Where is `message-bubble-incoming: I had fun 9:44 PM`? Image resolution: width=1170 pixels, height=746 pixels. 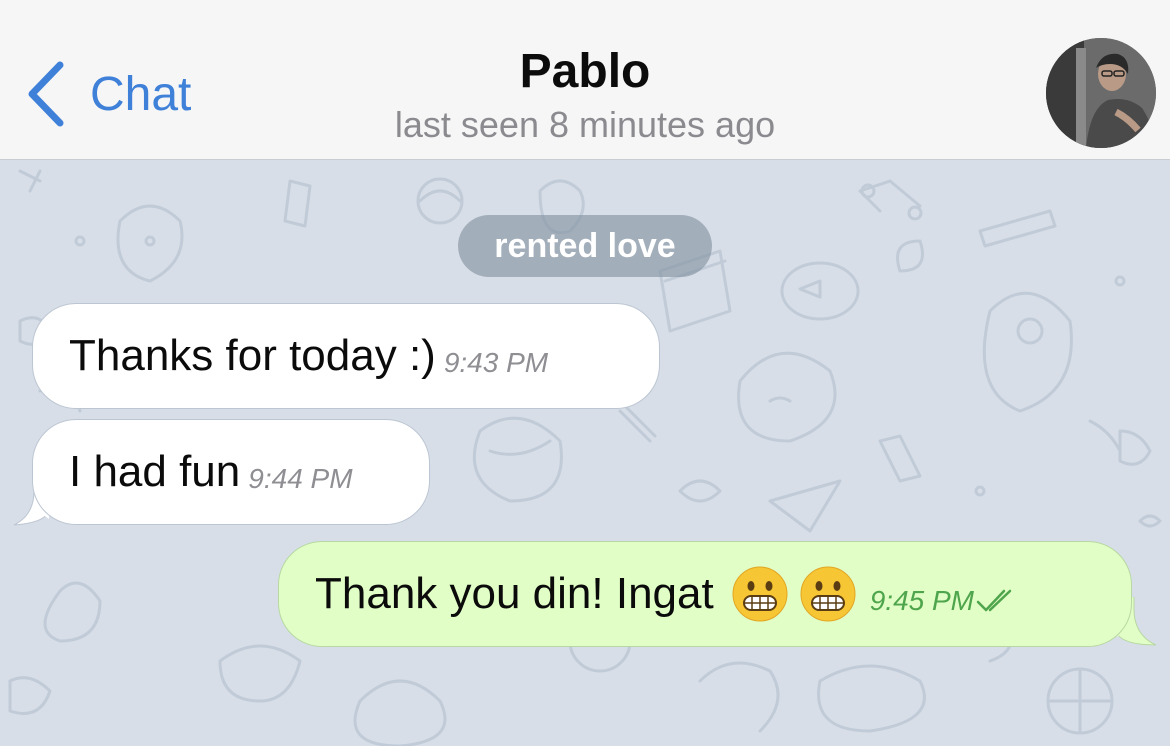
message-bubble-incoming: I had fun 9:44 PM is located at coordinates (231, 472).